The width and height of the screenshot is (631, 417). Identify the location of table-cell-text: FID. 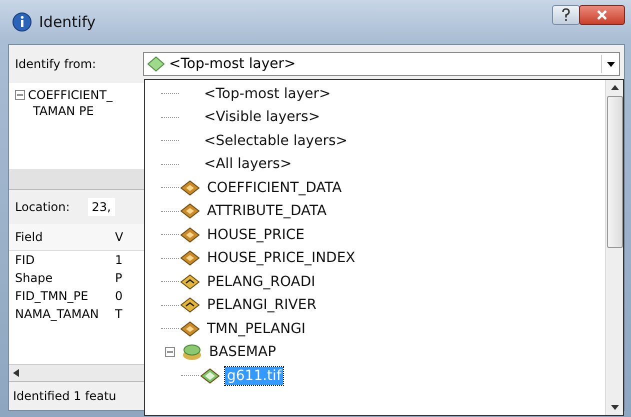
(25, 260).